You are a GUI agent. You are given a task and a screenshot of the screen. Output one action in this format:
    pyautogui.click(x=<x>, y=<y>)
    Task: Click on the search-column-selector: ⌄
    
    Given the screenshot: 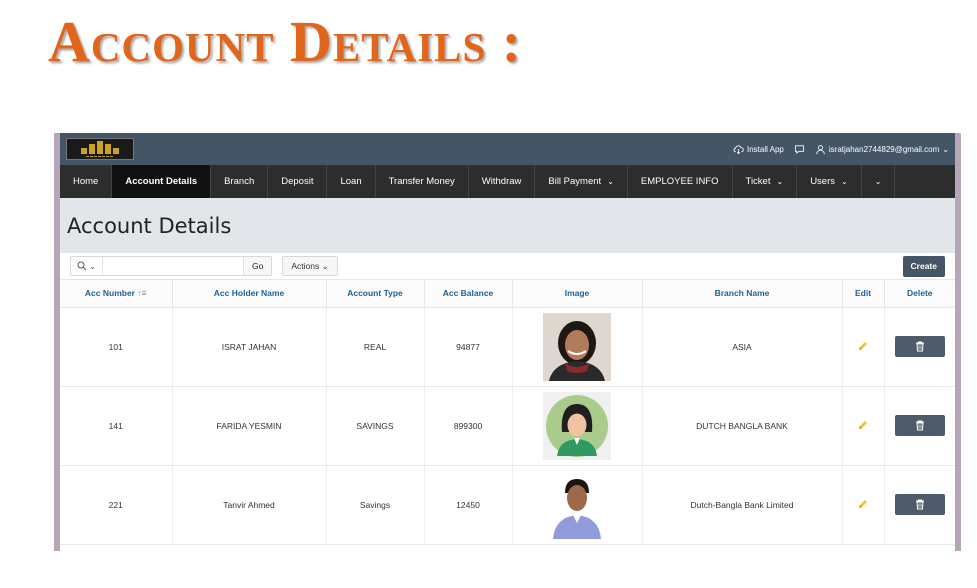 What is the action you would take?
    pyautogui.click(x=87, y=266)
    